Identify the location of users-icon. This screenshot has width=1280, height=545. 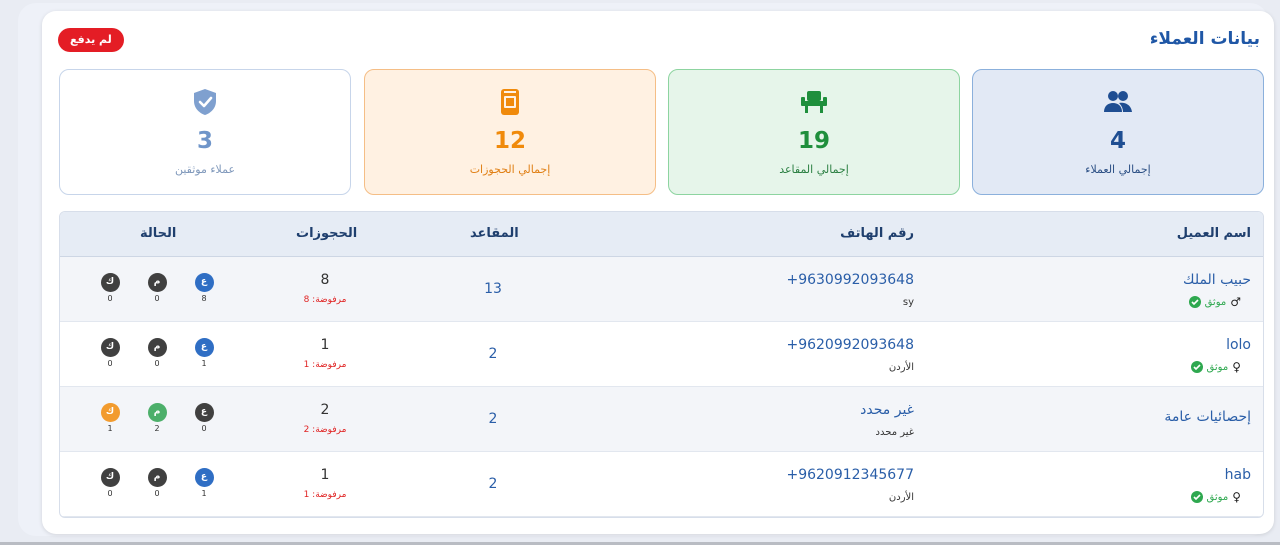
(1118, 102).